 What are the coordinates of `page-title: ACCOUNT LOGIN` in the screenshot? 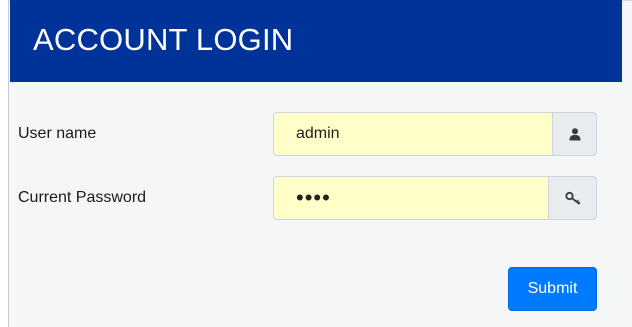 It's located at (163, 39).